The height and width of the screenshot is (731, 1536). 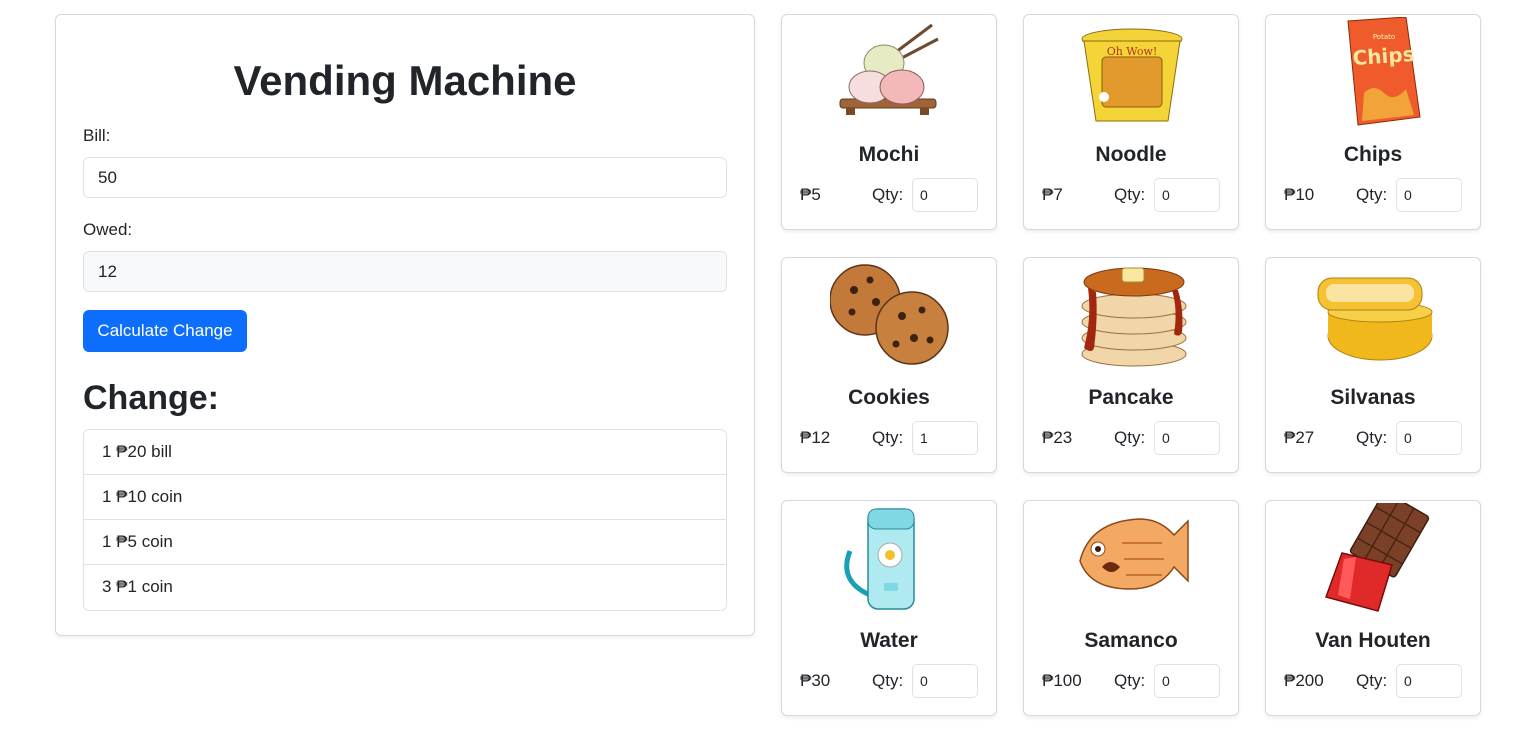 What do you see at coordinates (1131, 397) in the screenshot?
I see `product-name: Pancake` at bounding box center [1131, 397].